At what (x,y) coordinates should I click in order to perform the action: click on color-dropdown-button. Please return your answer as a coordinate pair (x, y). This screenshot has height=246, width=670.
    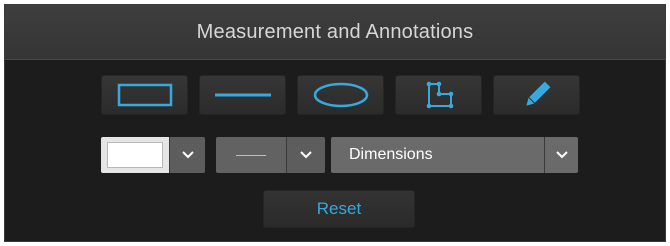
    Looking at the image, I should click on (187, 155).